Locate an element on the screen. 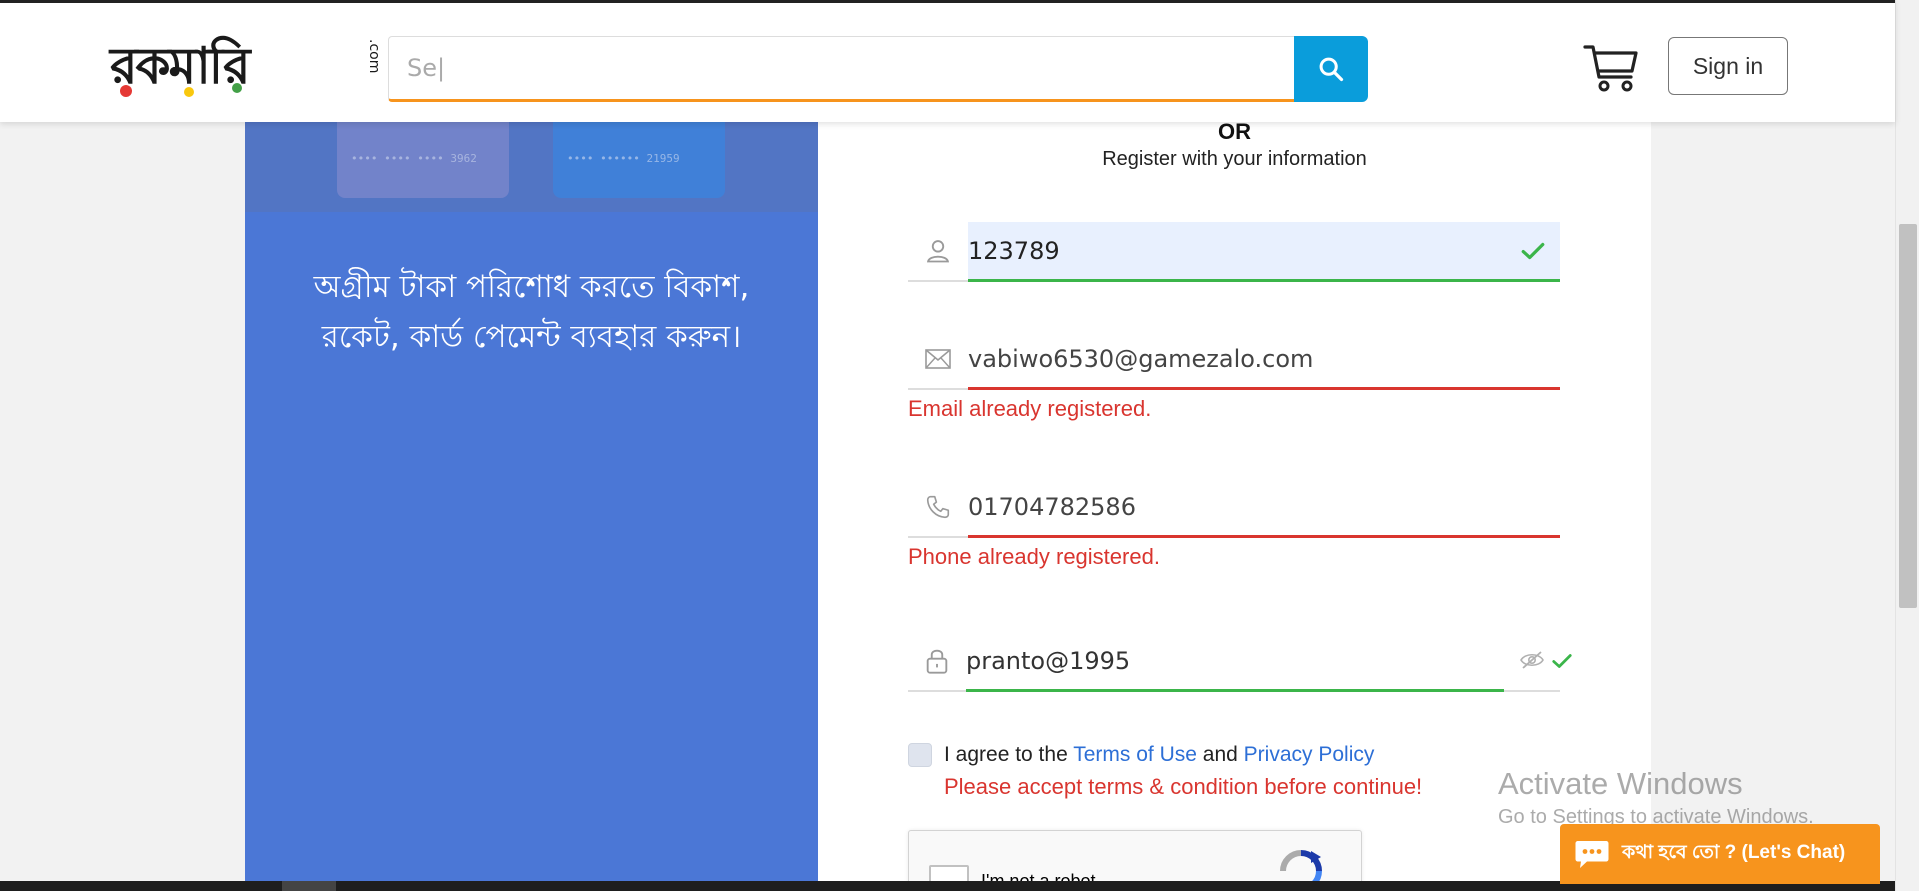  site-header: রকমারি .com Sign in is located at coordinates (947, 61).